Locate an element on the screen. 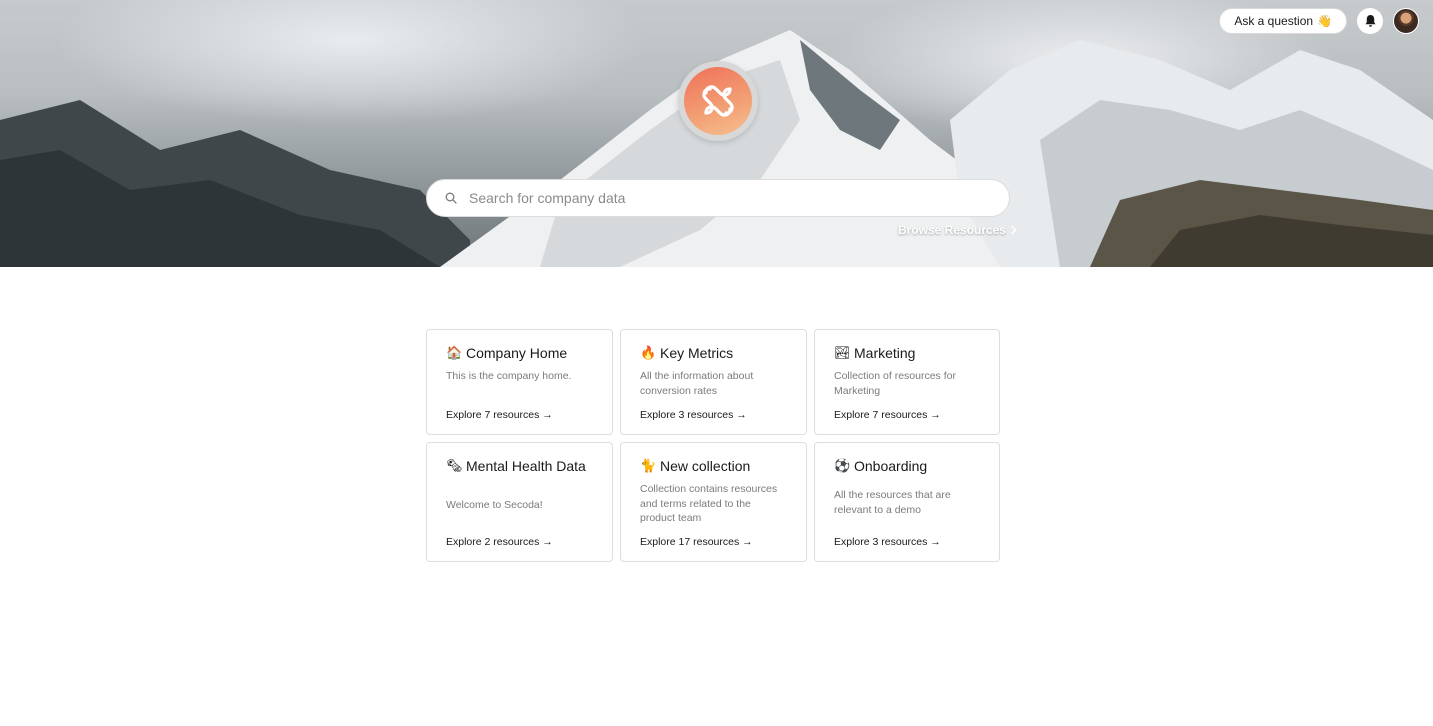  collection-description: Welcome to Secoda! is located at coordinates (494, 504).